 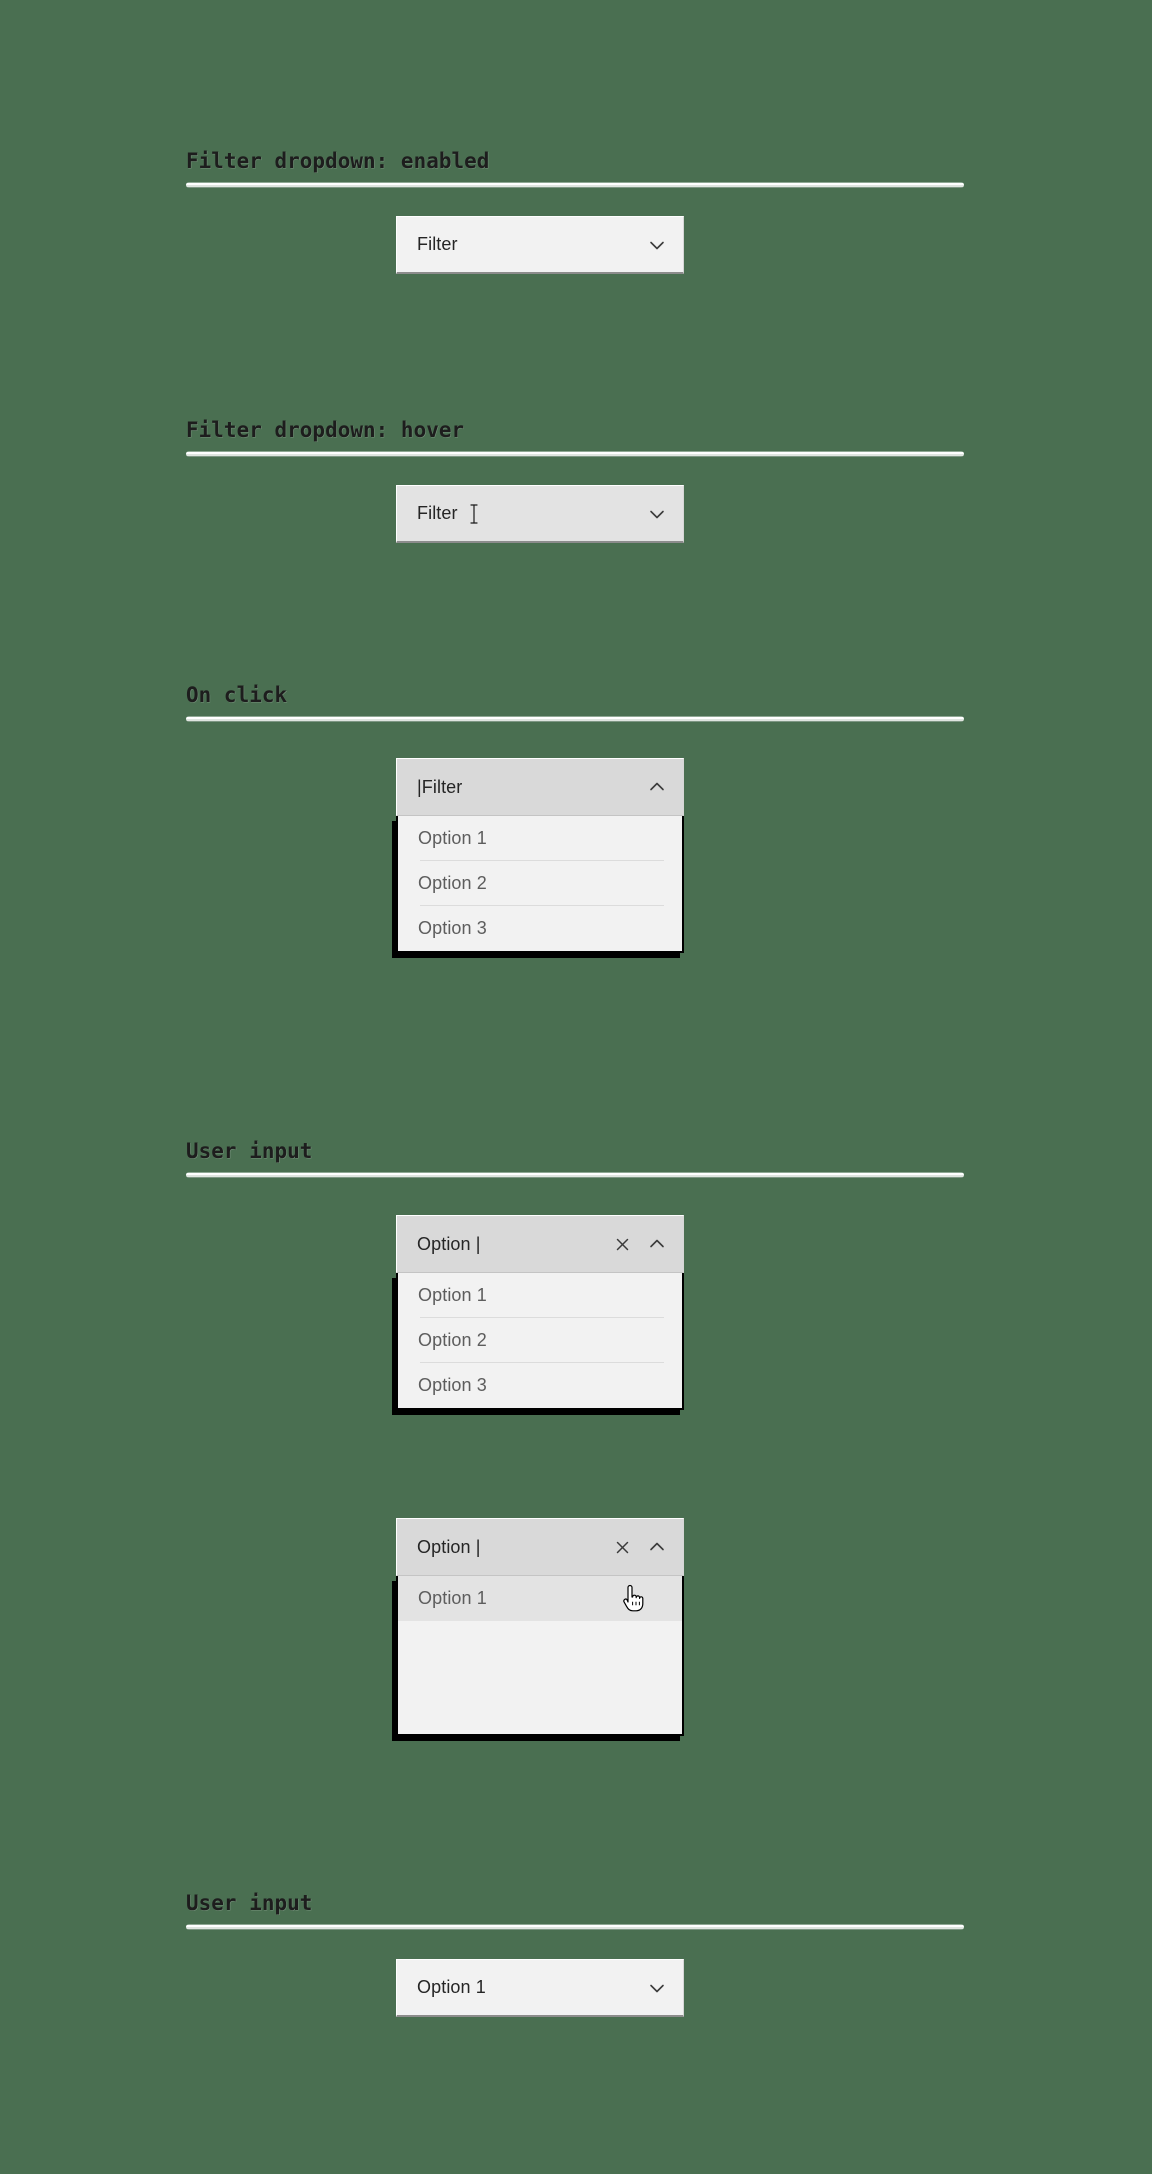 What do you see at coordinates (440, 786) in the screenshot?
I see `dropdown-open-value: |Filter` at bounding box center [440, 786].